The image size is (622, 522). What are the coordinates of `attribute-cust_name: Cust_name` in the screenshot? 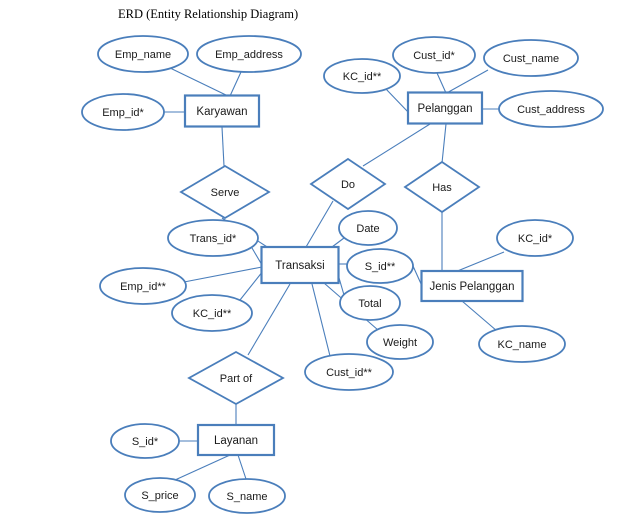 It's located at (531, 58).